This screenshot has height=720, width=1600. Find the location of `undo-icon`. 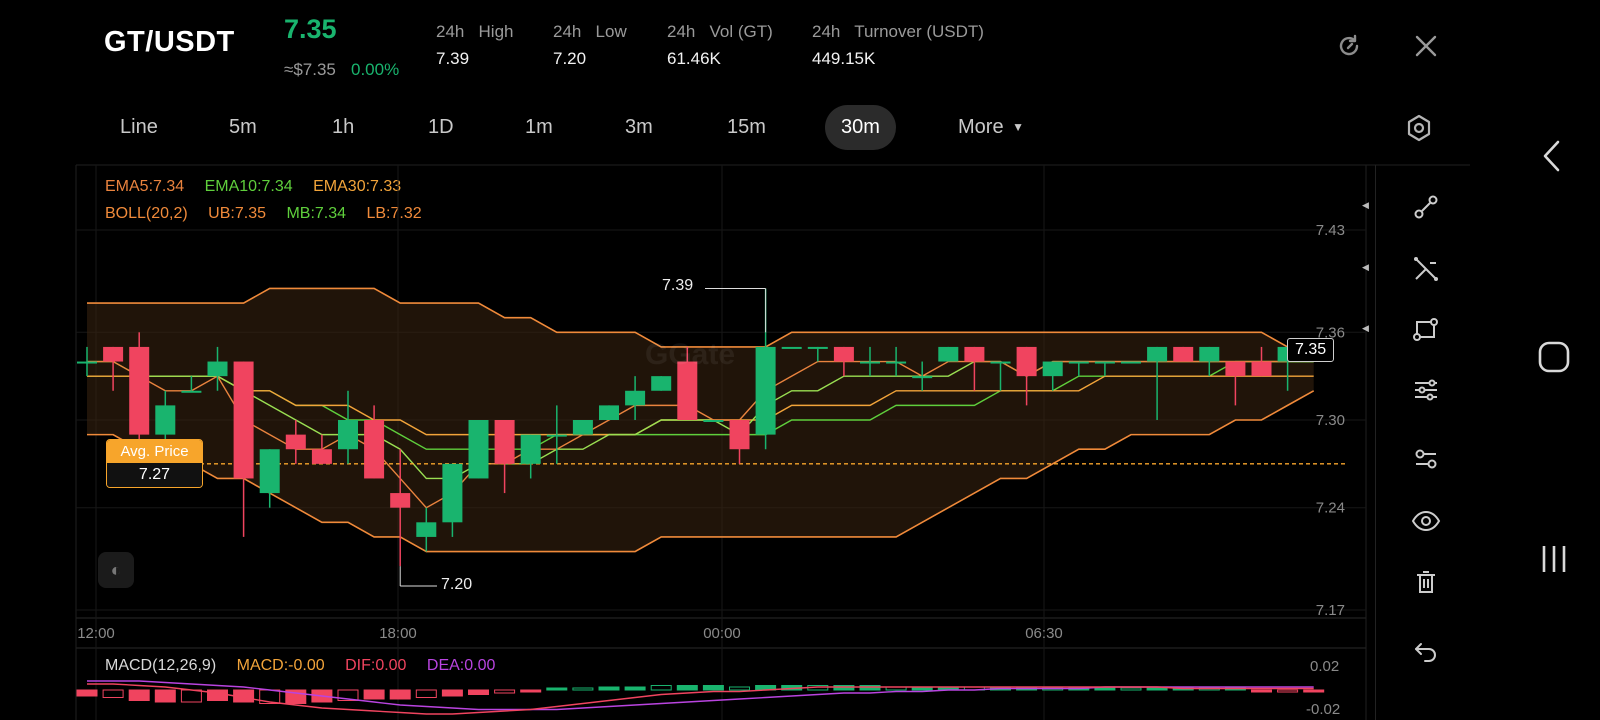

undo-icon is located at coordinates (1426, 651).